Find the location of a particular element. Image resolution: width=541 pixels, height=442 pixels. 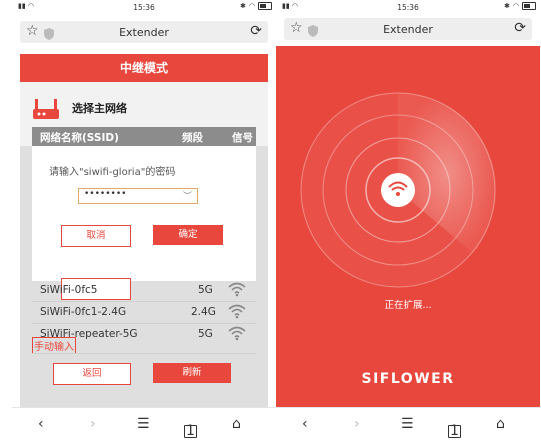

confirm-button: 确定 is located at coordinates (188, 235).